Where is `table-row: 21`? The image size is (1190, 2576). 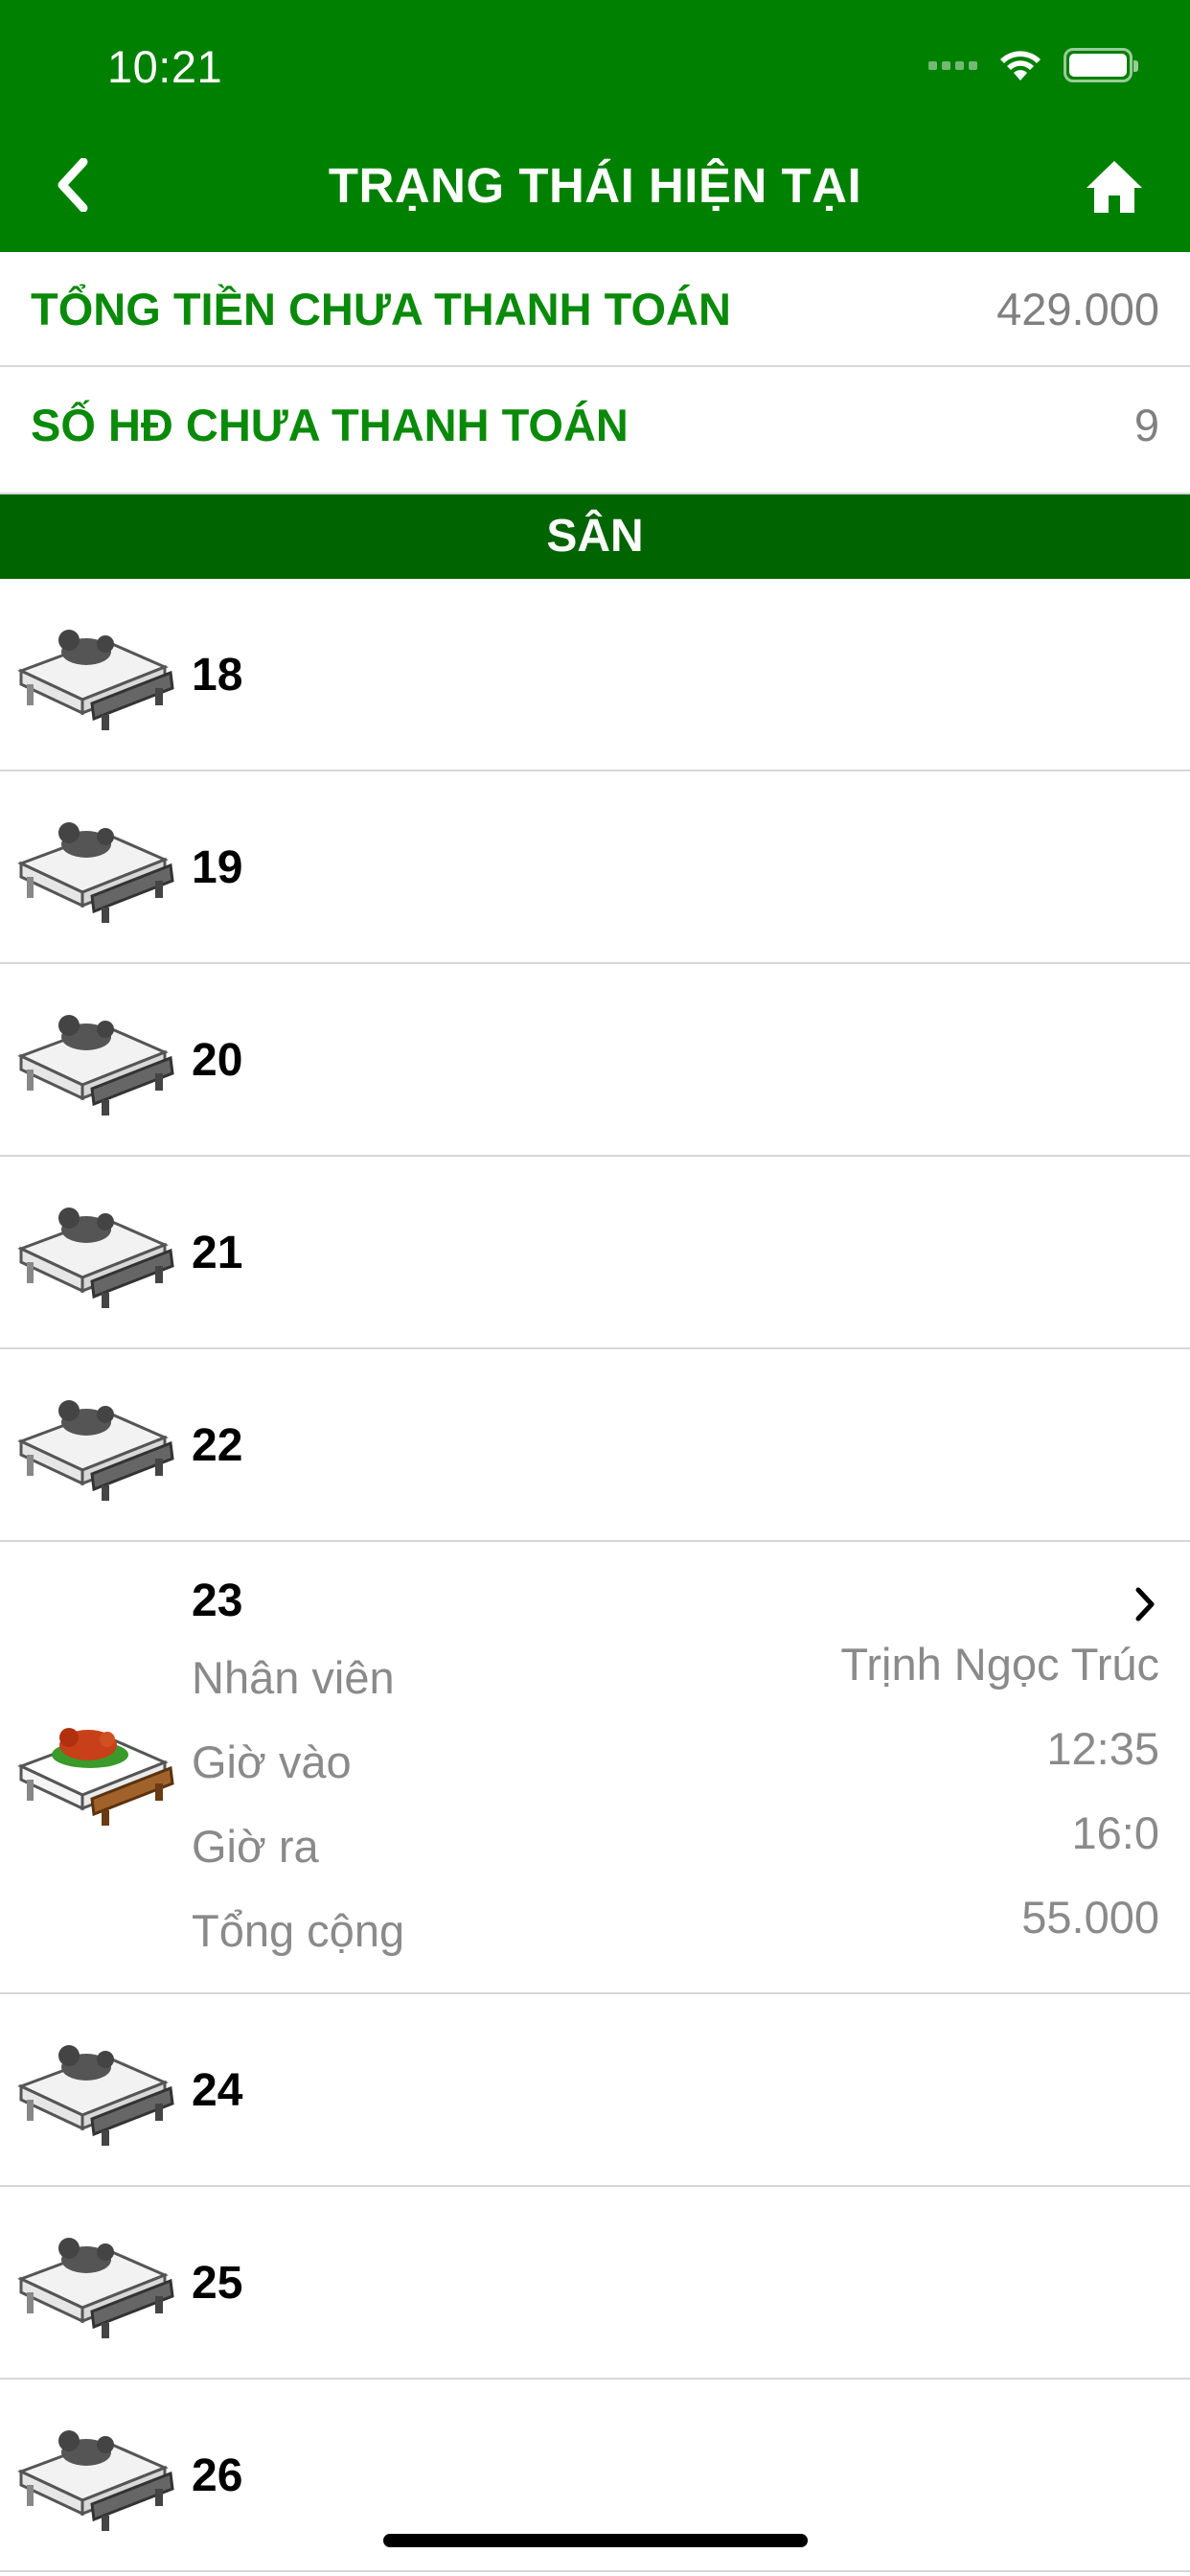 table-row: 21 is located at coordinates (595, 1253).